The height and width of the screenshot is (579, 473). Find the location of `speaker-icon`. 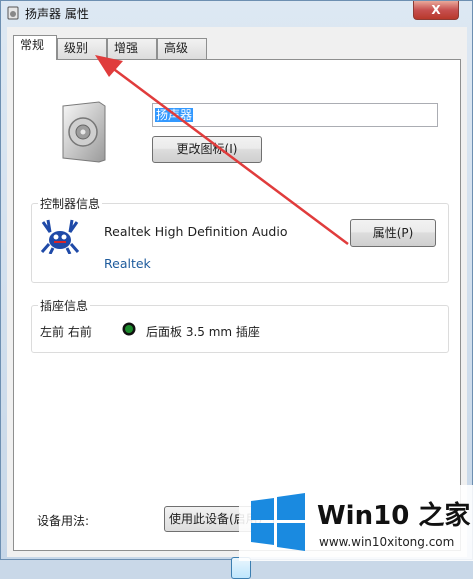

speaker-icon is located at coordinates (84, 132).